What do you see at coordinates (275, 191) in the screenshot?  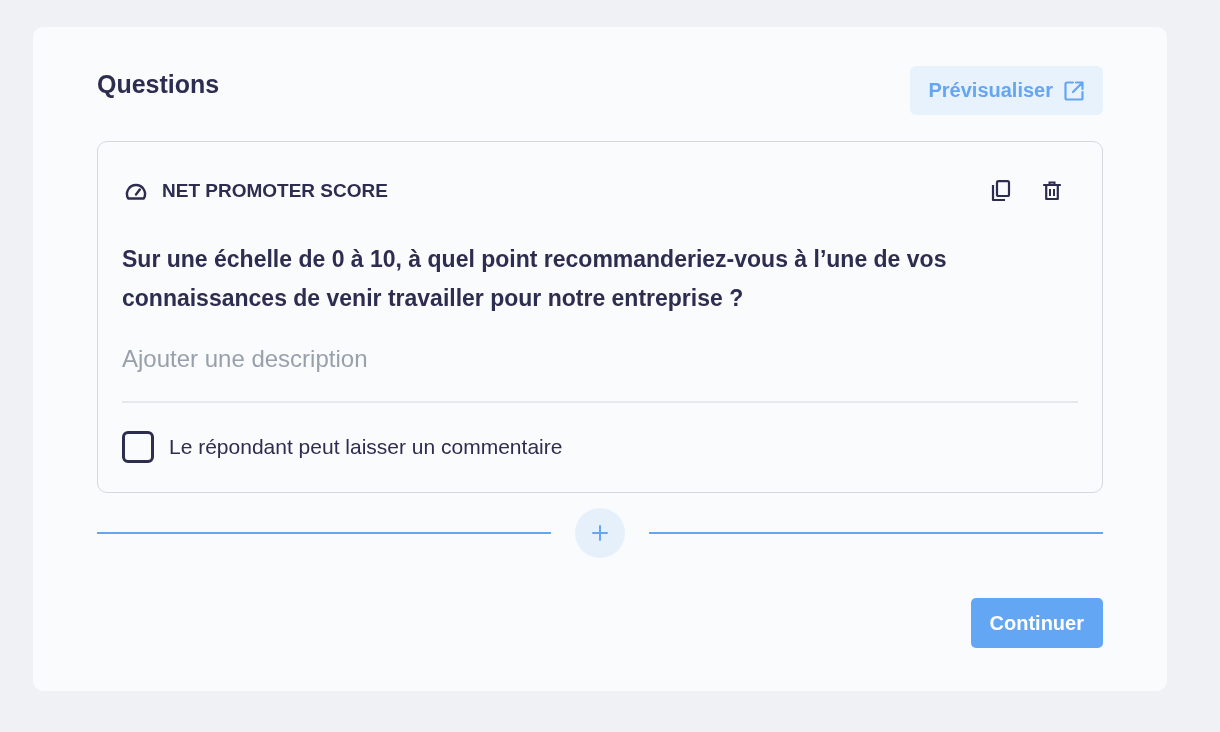 I see `question-type-label: NET PROMOTER SCORE` at bounding box center [275, 191].